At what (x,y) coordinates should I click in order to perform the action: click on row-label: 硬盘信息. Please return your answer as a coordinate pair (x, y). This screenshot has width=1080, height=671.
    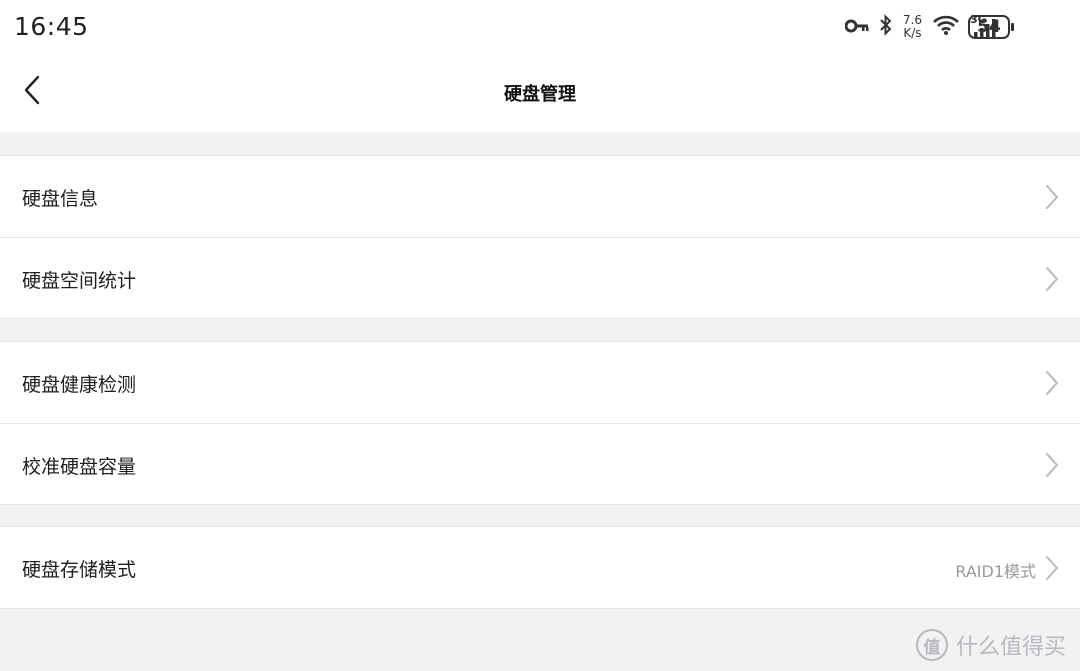
    Looking at the image, I should click on (60, 199).